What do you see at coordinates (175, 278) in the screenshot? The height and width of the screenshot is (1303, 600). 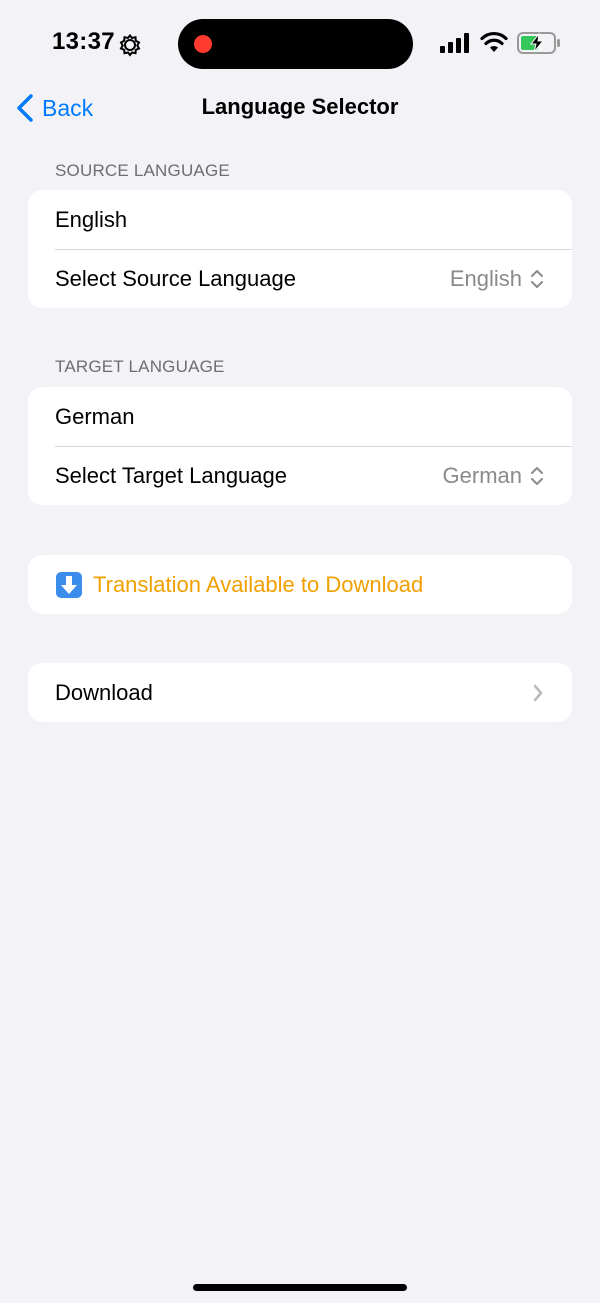 I see `source-language-picker-label: Select Source Language` at bounding box center [175, 278].